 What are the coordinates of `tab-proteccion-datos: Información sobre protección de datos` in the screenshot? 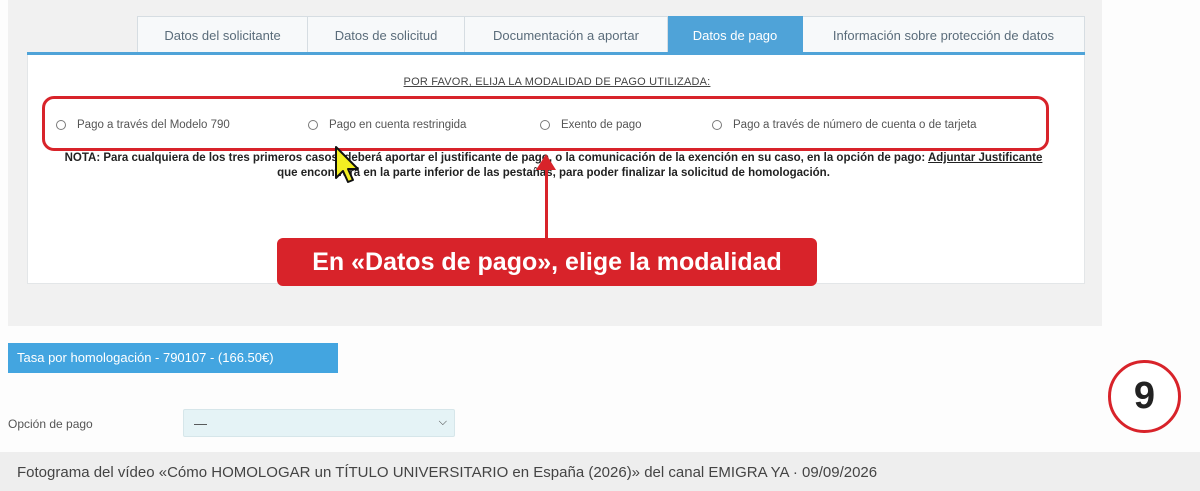 It's located at (944, 34).